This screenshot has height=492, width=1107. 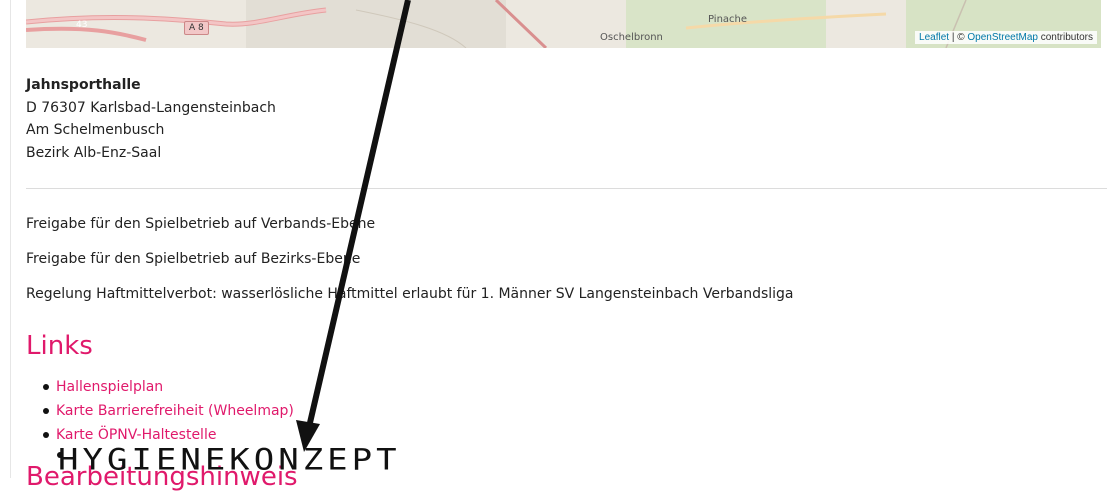 I want to click on list-item: Hallenspielplan, so click(x=168, y=387).